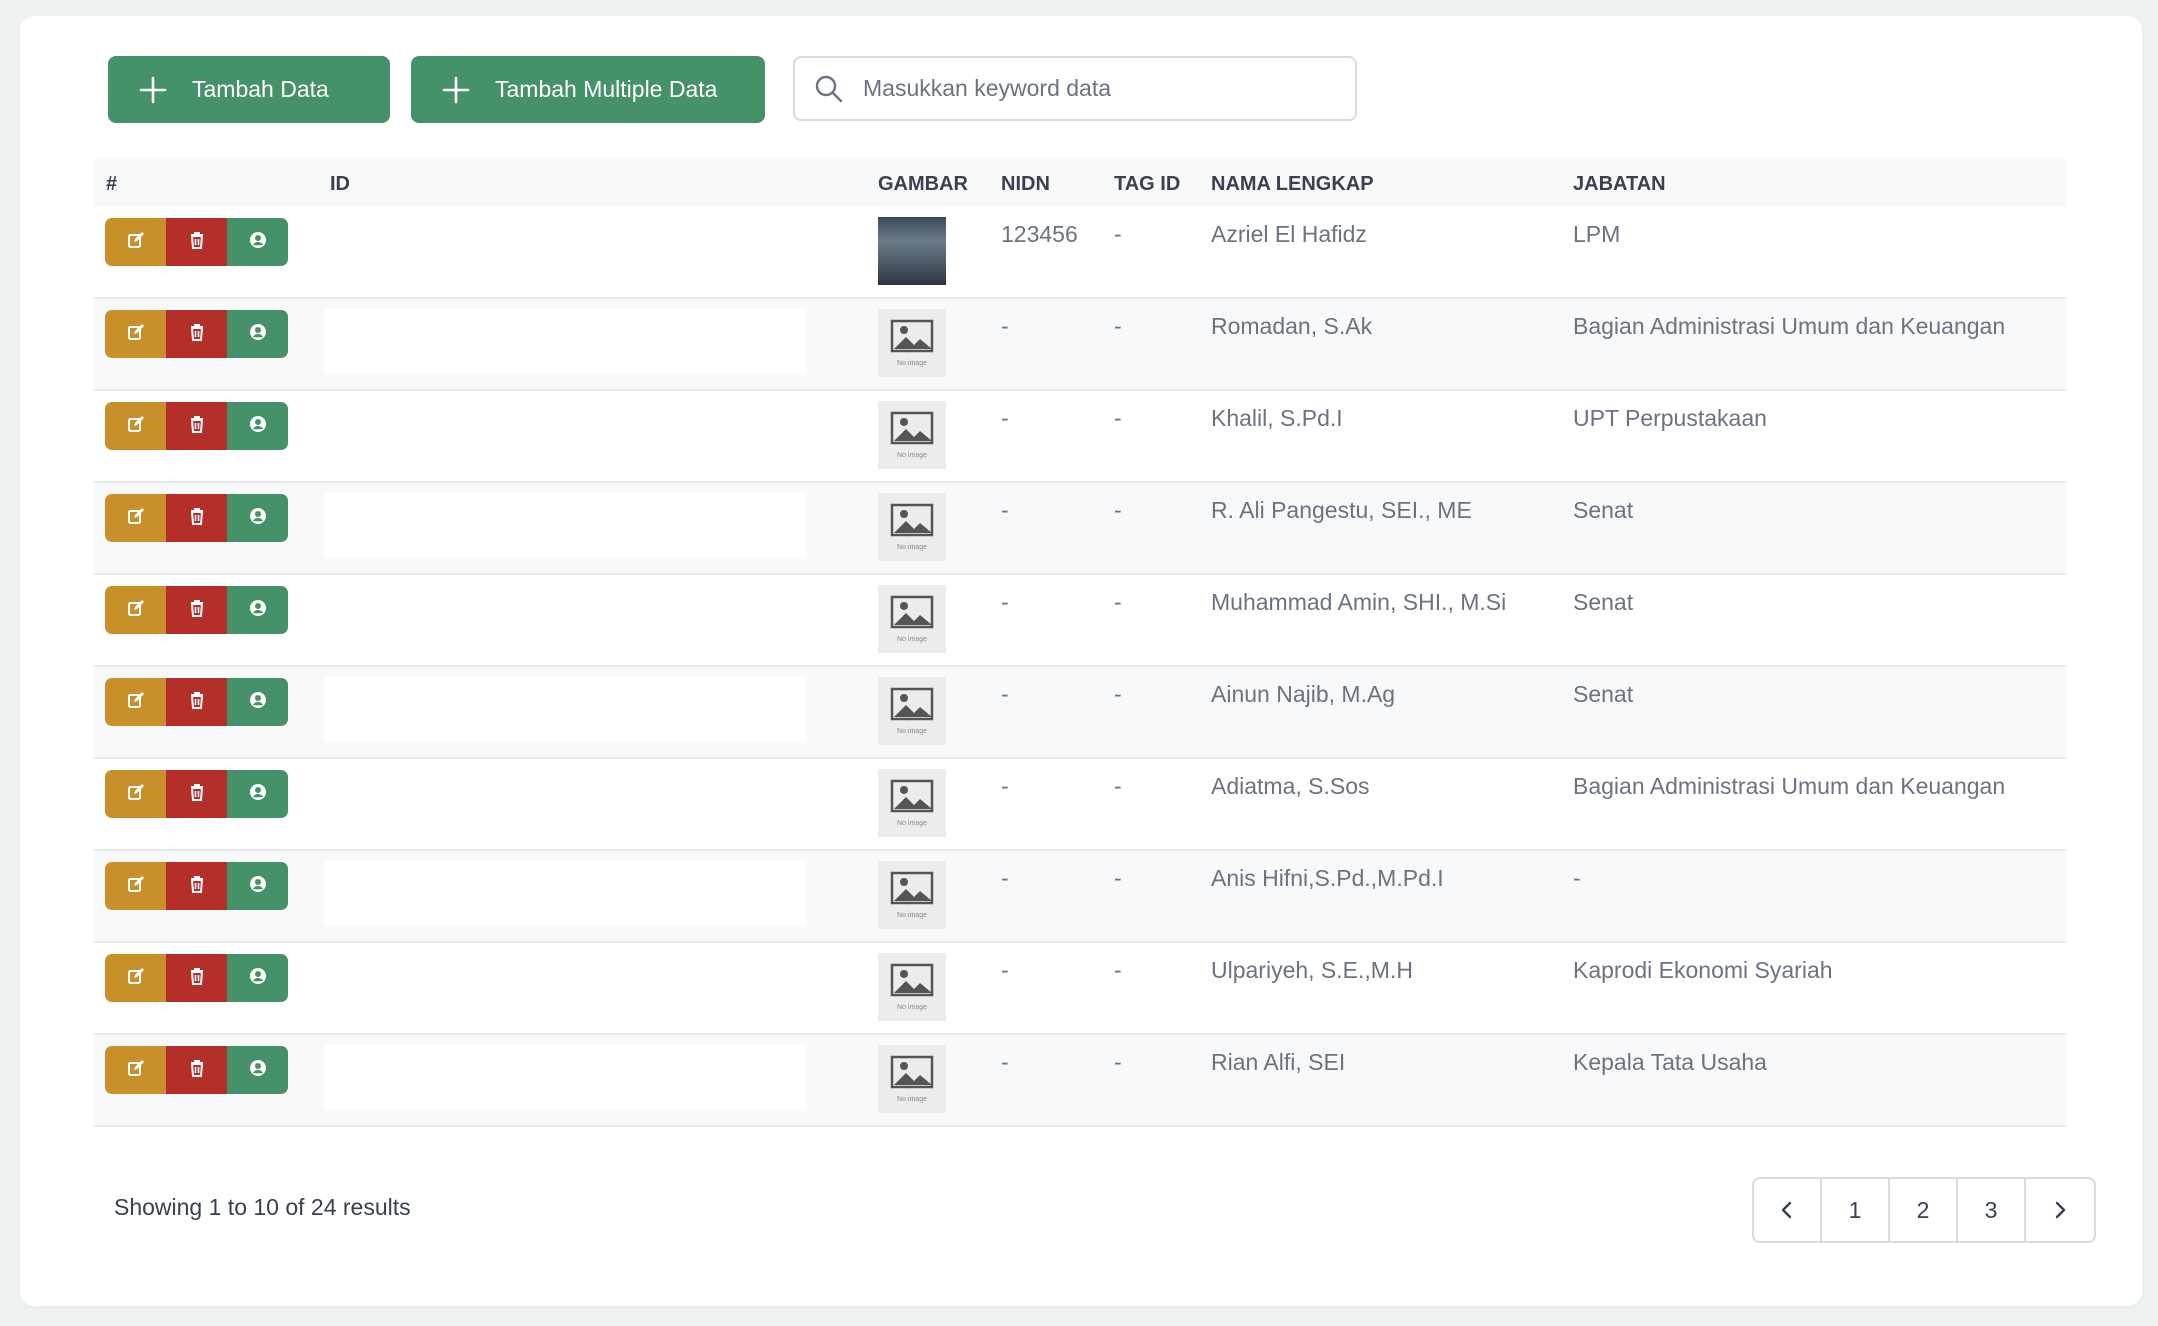  I want to click on col-header-id: ID, so click(340, 184).